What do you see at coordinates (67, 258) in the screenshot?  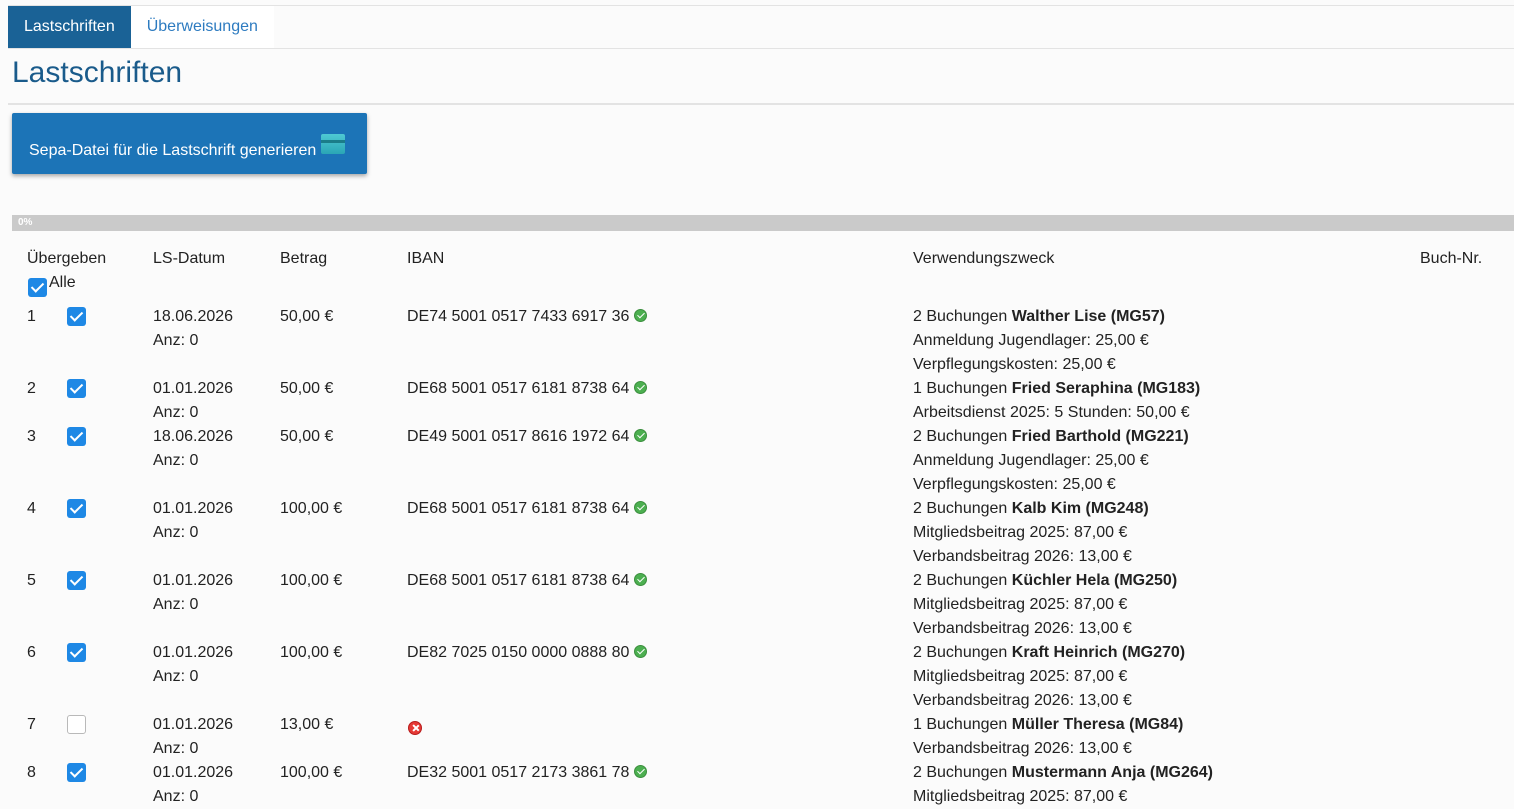 I see `column-header-uebergeben: Übergeben` at bounding box center [67, 258].